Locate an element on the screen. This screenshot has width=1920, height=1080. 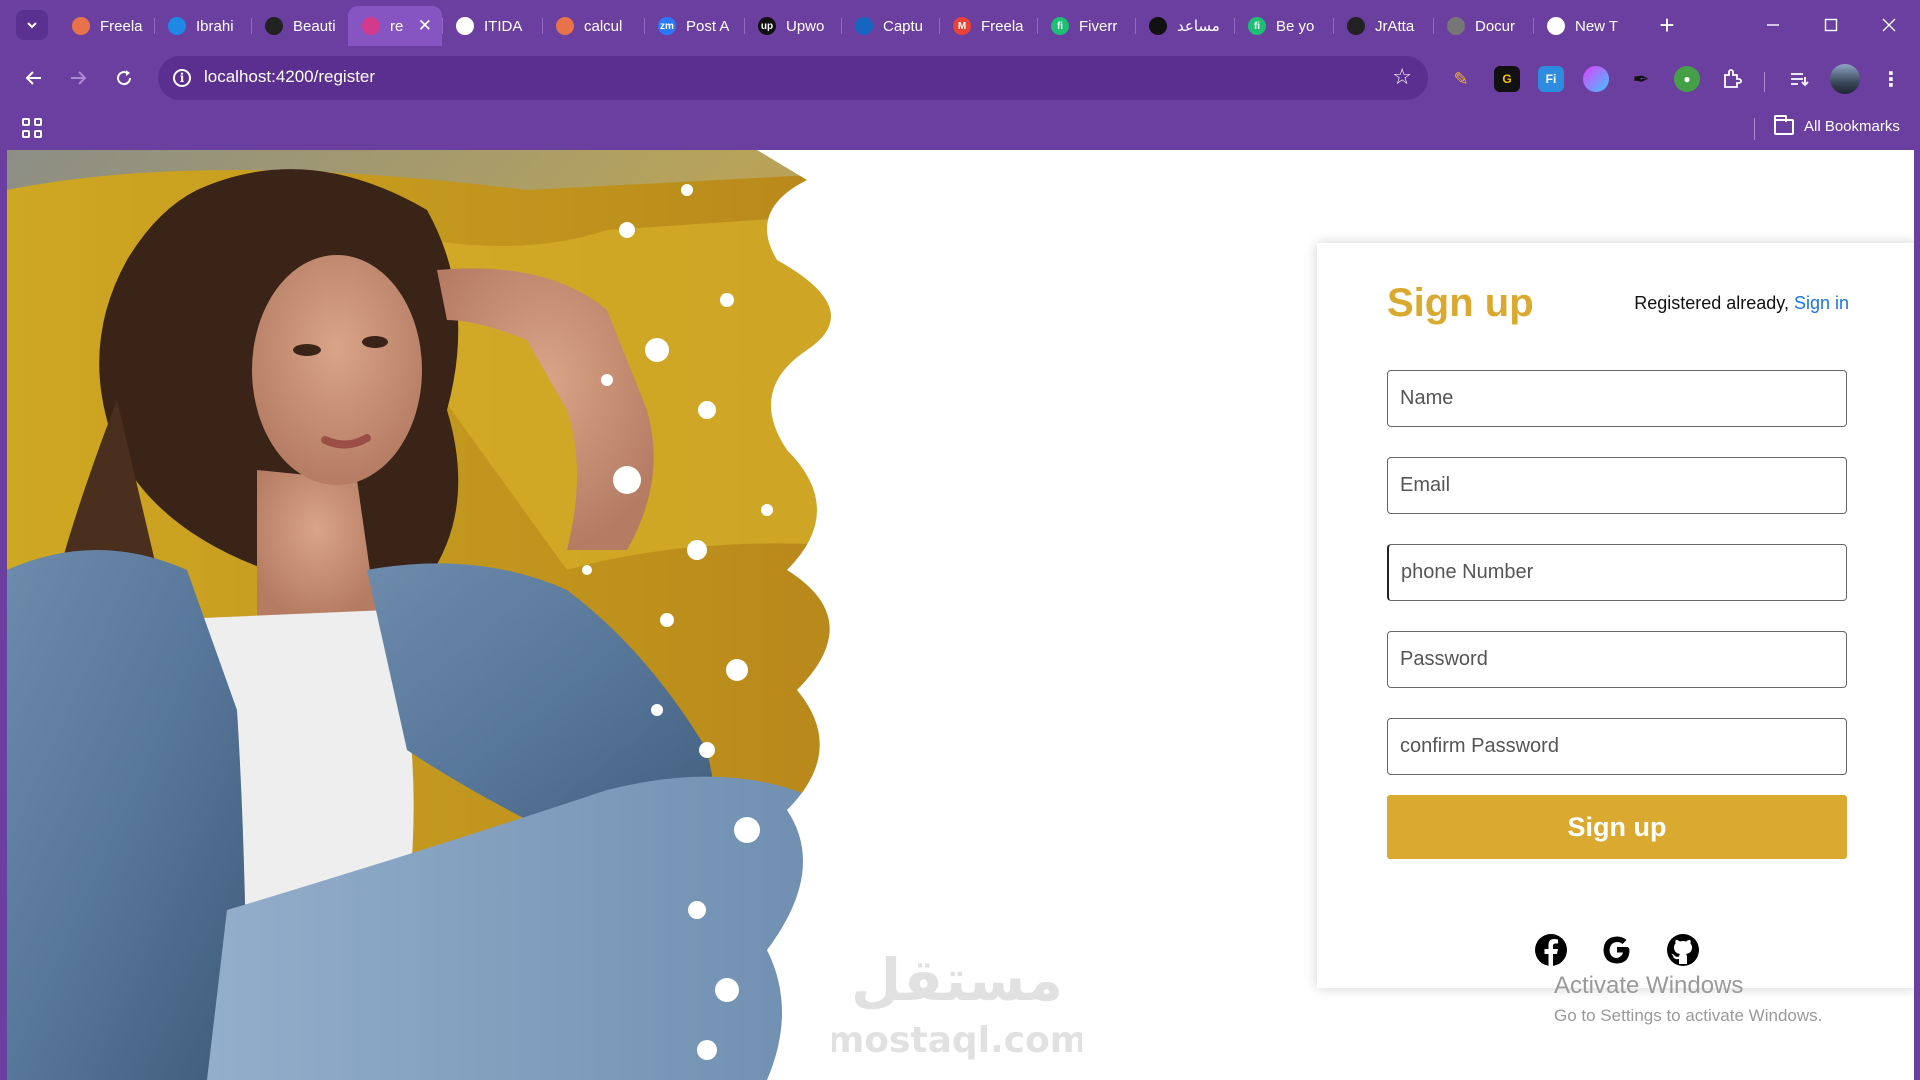
url-text: localhost:4200/register is located at coordinates (289, 77).